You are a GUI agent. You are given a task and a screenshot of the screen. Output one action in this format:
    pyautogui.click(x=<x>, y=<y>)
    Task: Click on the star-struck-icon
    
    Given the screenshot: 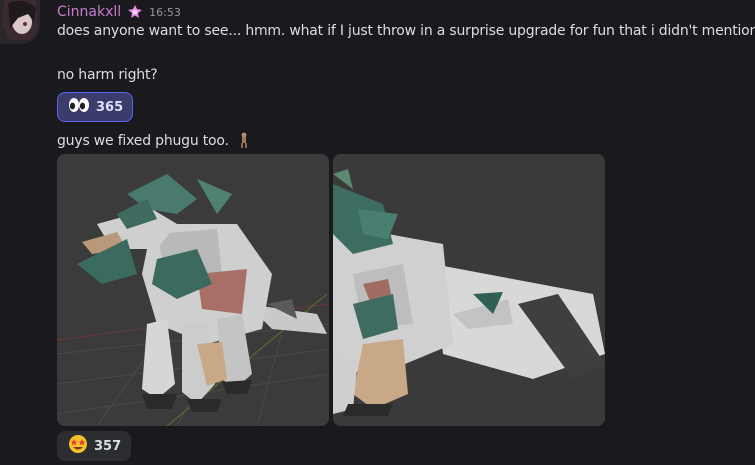 What is the action you would take?
    pyautogui.click(x=78, y=446)
    